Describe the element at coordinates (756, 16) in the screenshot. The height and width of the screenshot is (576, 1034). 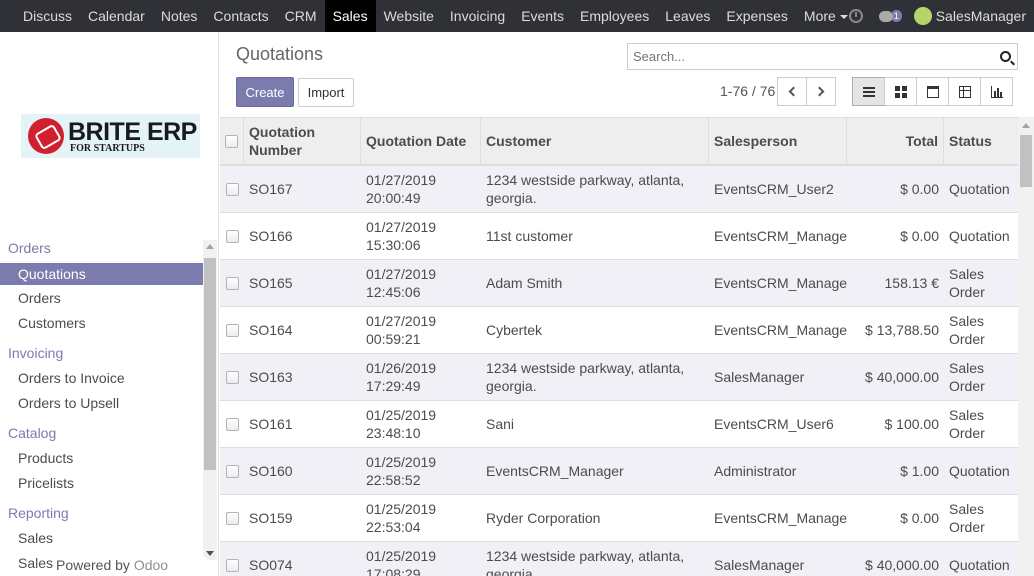
I see `menu-item-expenses: Expenses` at that location.